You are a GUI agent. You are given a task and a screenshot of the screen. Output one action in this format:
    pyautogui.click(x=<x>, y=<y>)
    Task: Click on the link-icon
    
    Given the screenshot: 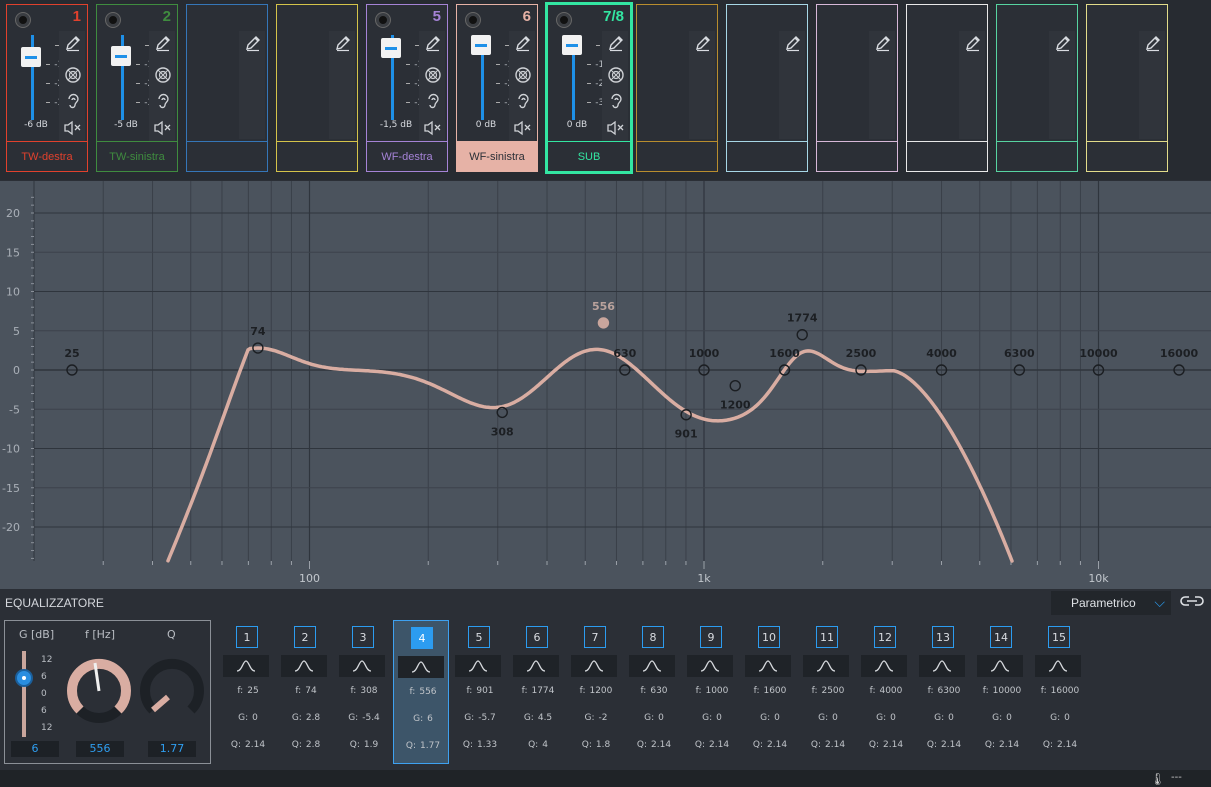 What is the action you would take?
    pyautogui.click(x=1194, y=603)
    